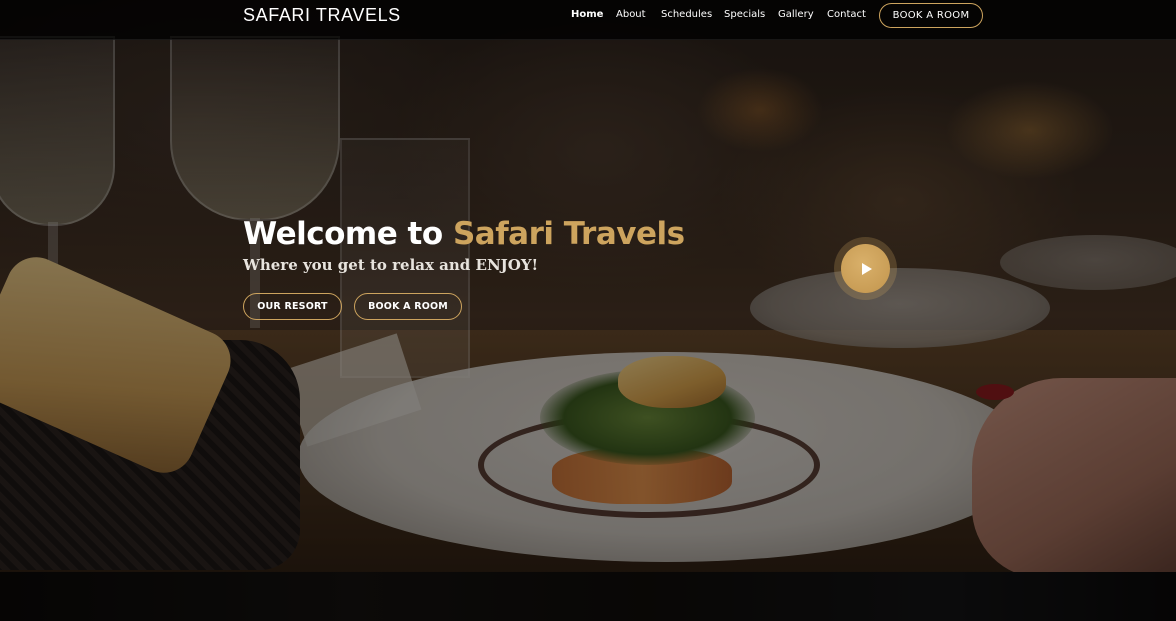 This screenshot has width=1176, height=621. I want to click on next-section-strip, so click(588, 596).